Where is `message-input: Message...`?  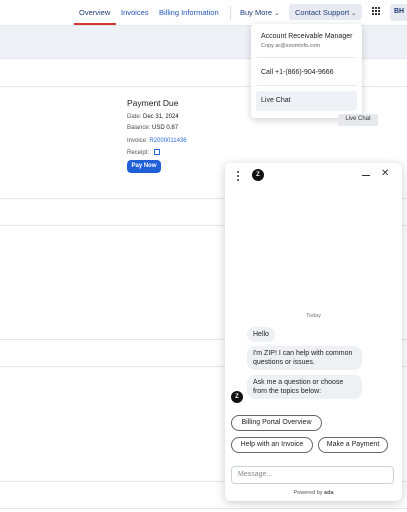
message-input: Message... is located at coordinates (312, 475).